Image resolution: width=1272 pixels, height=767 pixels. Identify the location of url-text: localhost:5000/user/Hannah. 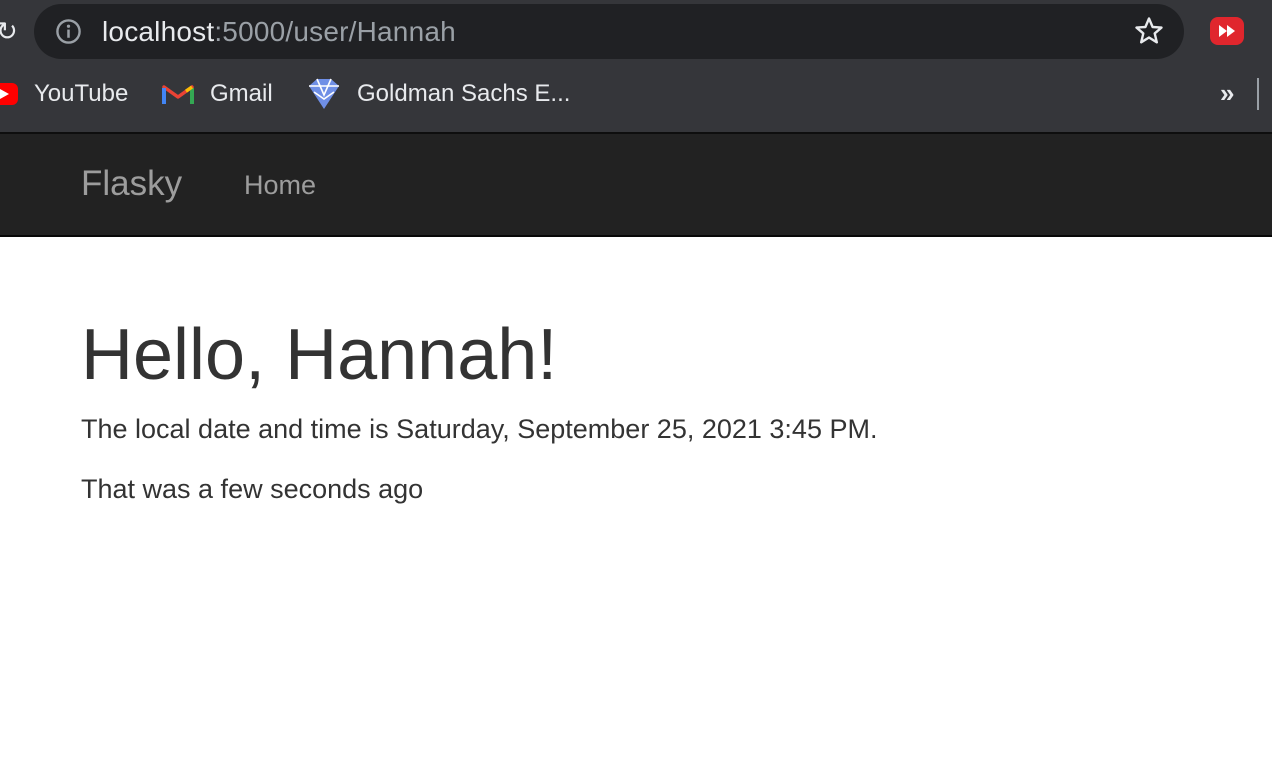
(279, 32).